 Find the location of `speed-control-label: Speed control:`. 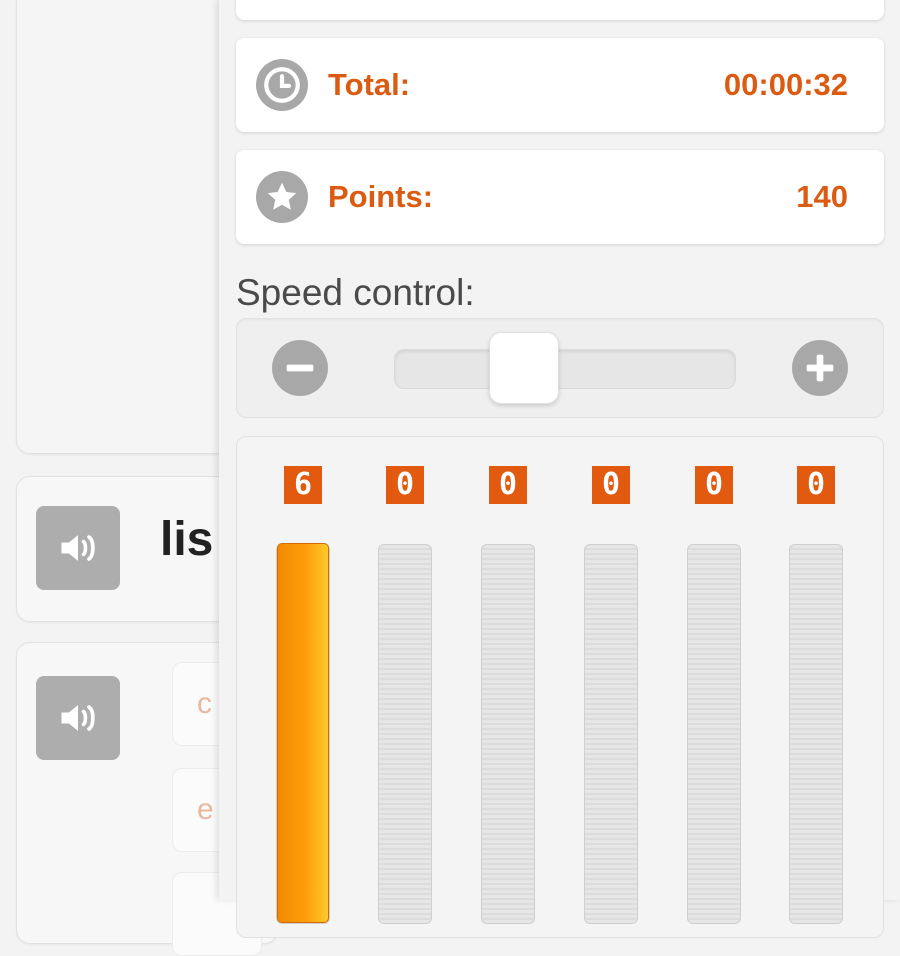

speed-control-label: Speed control: is located at coordinates (355, 292).